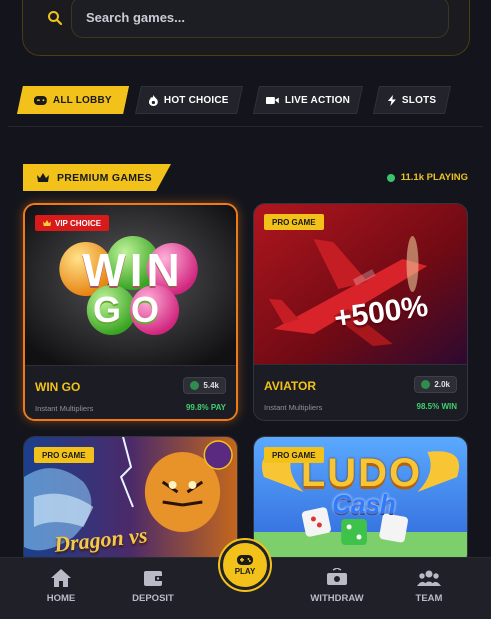 This screenshot has height=619, width=491. Describe the element at coordinates (272, 100) in the screenshot. I see `video-camera-icon` at that location.